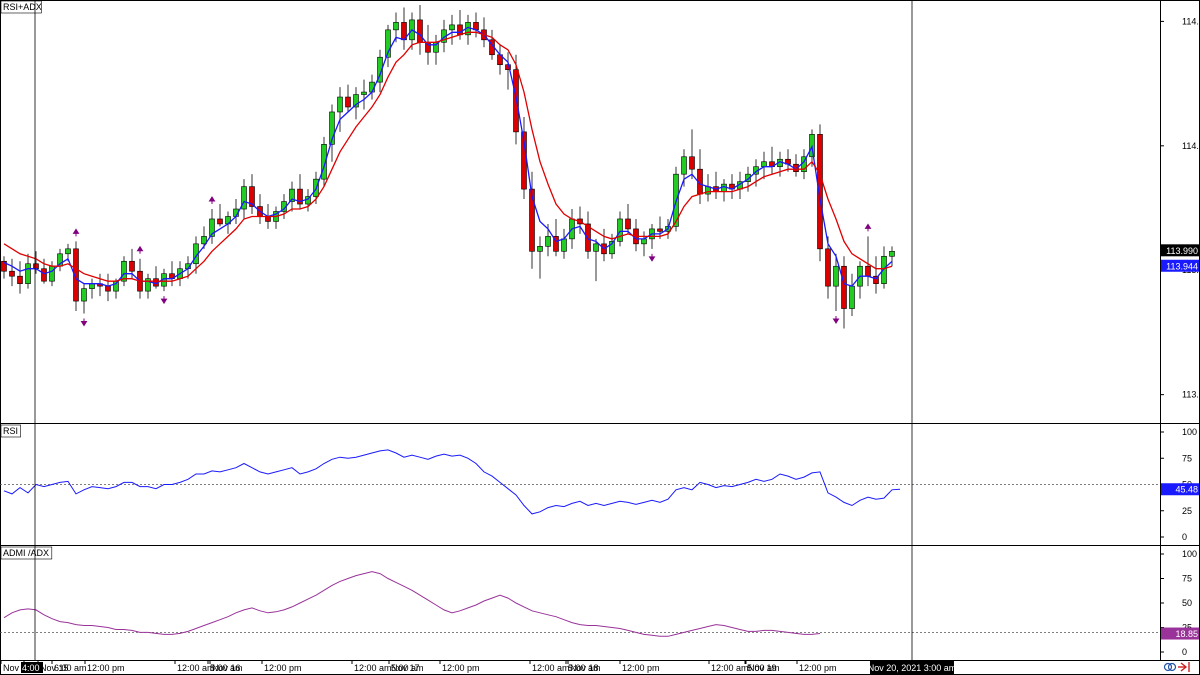 The image size is (1200, 675). I want to click on y-tick-label: 0, so click(1184, 652).